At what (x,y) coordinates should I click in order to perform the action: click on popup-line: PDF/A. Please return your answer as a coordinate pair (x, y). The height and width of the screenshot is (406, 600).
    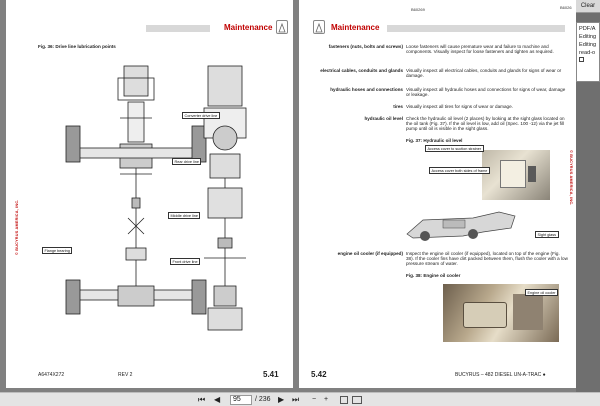
    Looking at the image, I should click on (587, 29).